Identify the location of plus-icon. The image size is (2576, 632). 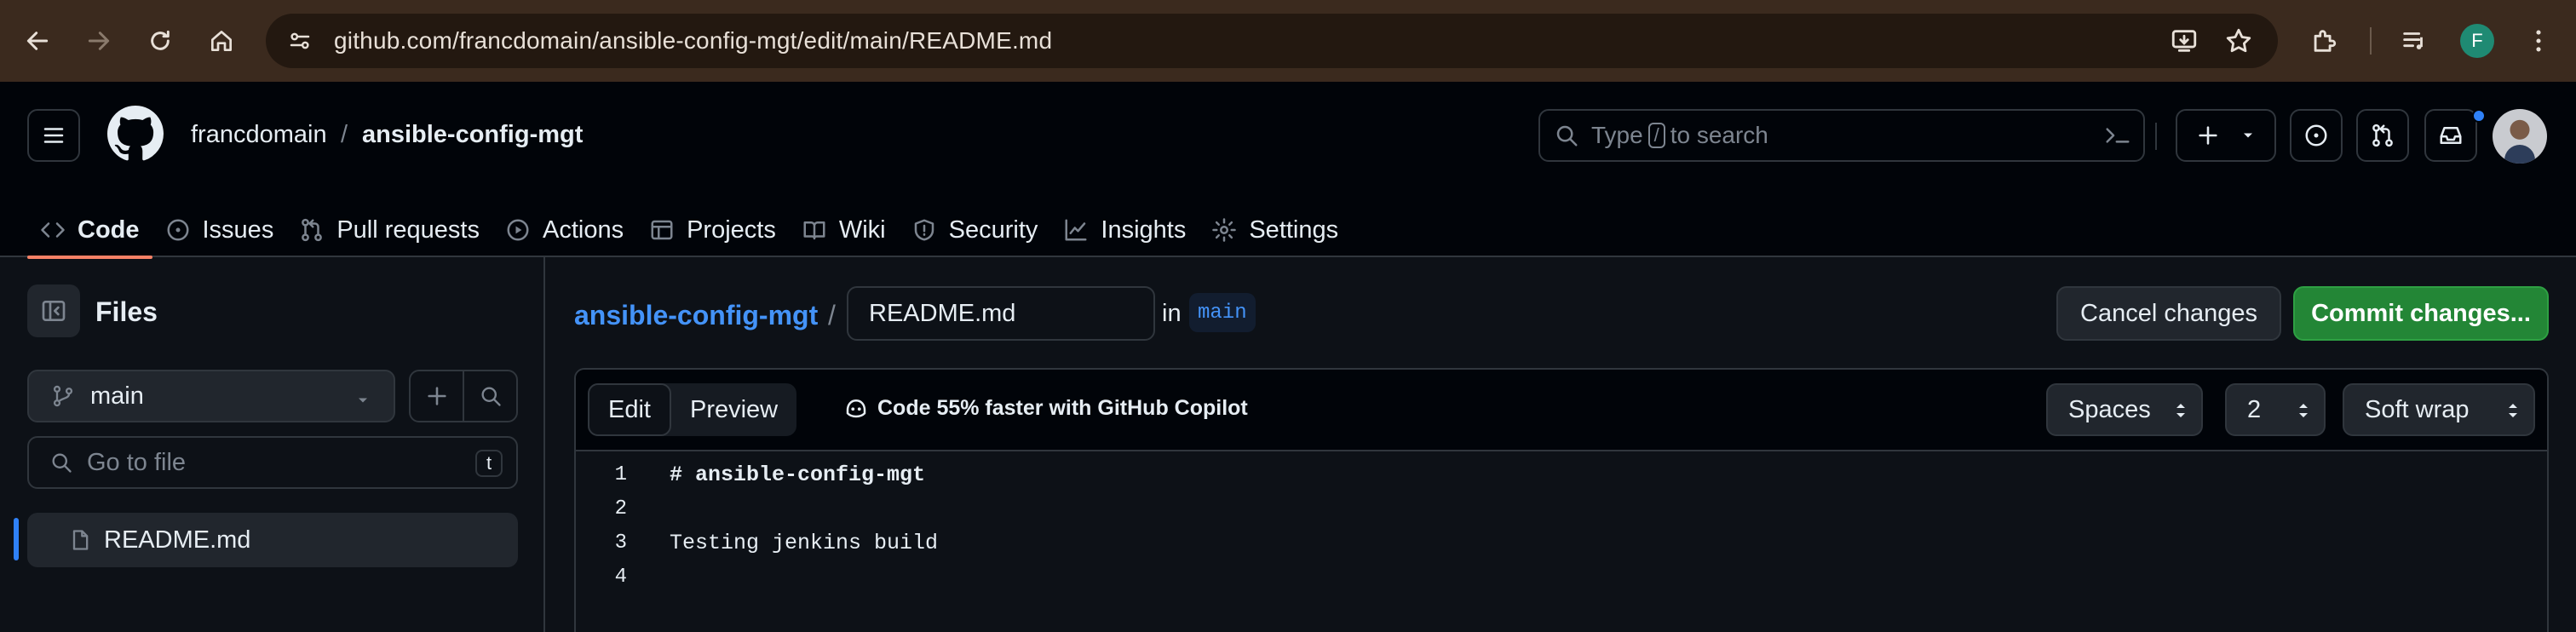
(2207, 135).